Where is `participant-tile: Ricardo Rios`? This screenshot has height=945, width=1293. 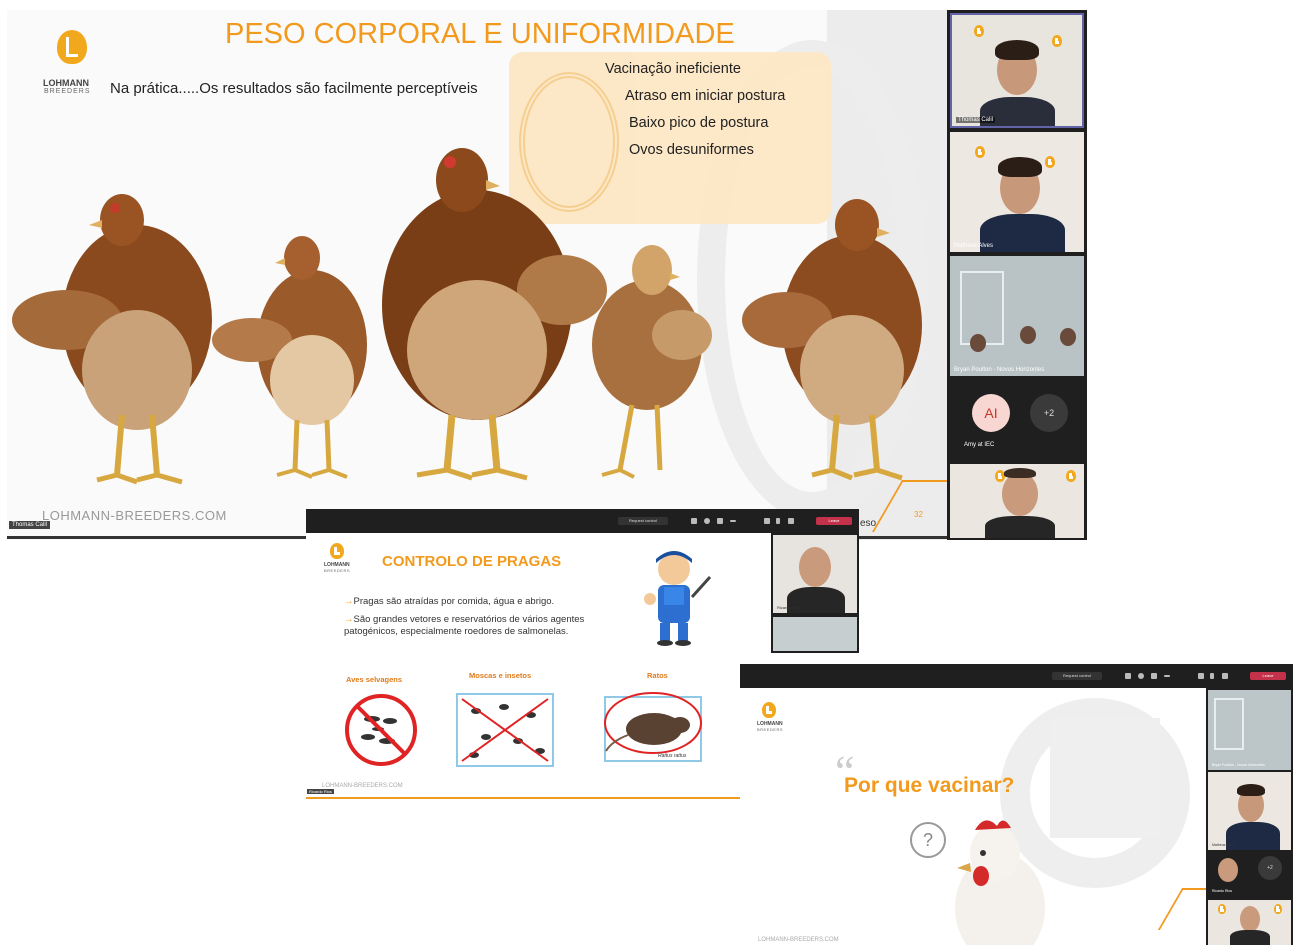
participant-tile: Ricardo Rios is located at coordinates (815, 574).